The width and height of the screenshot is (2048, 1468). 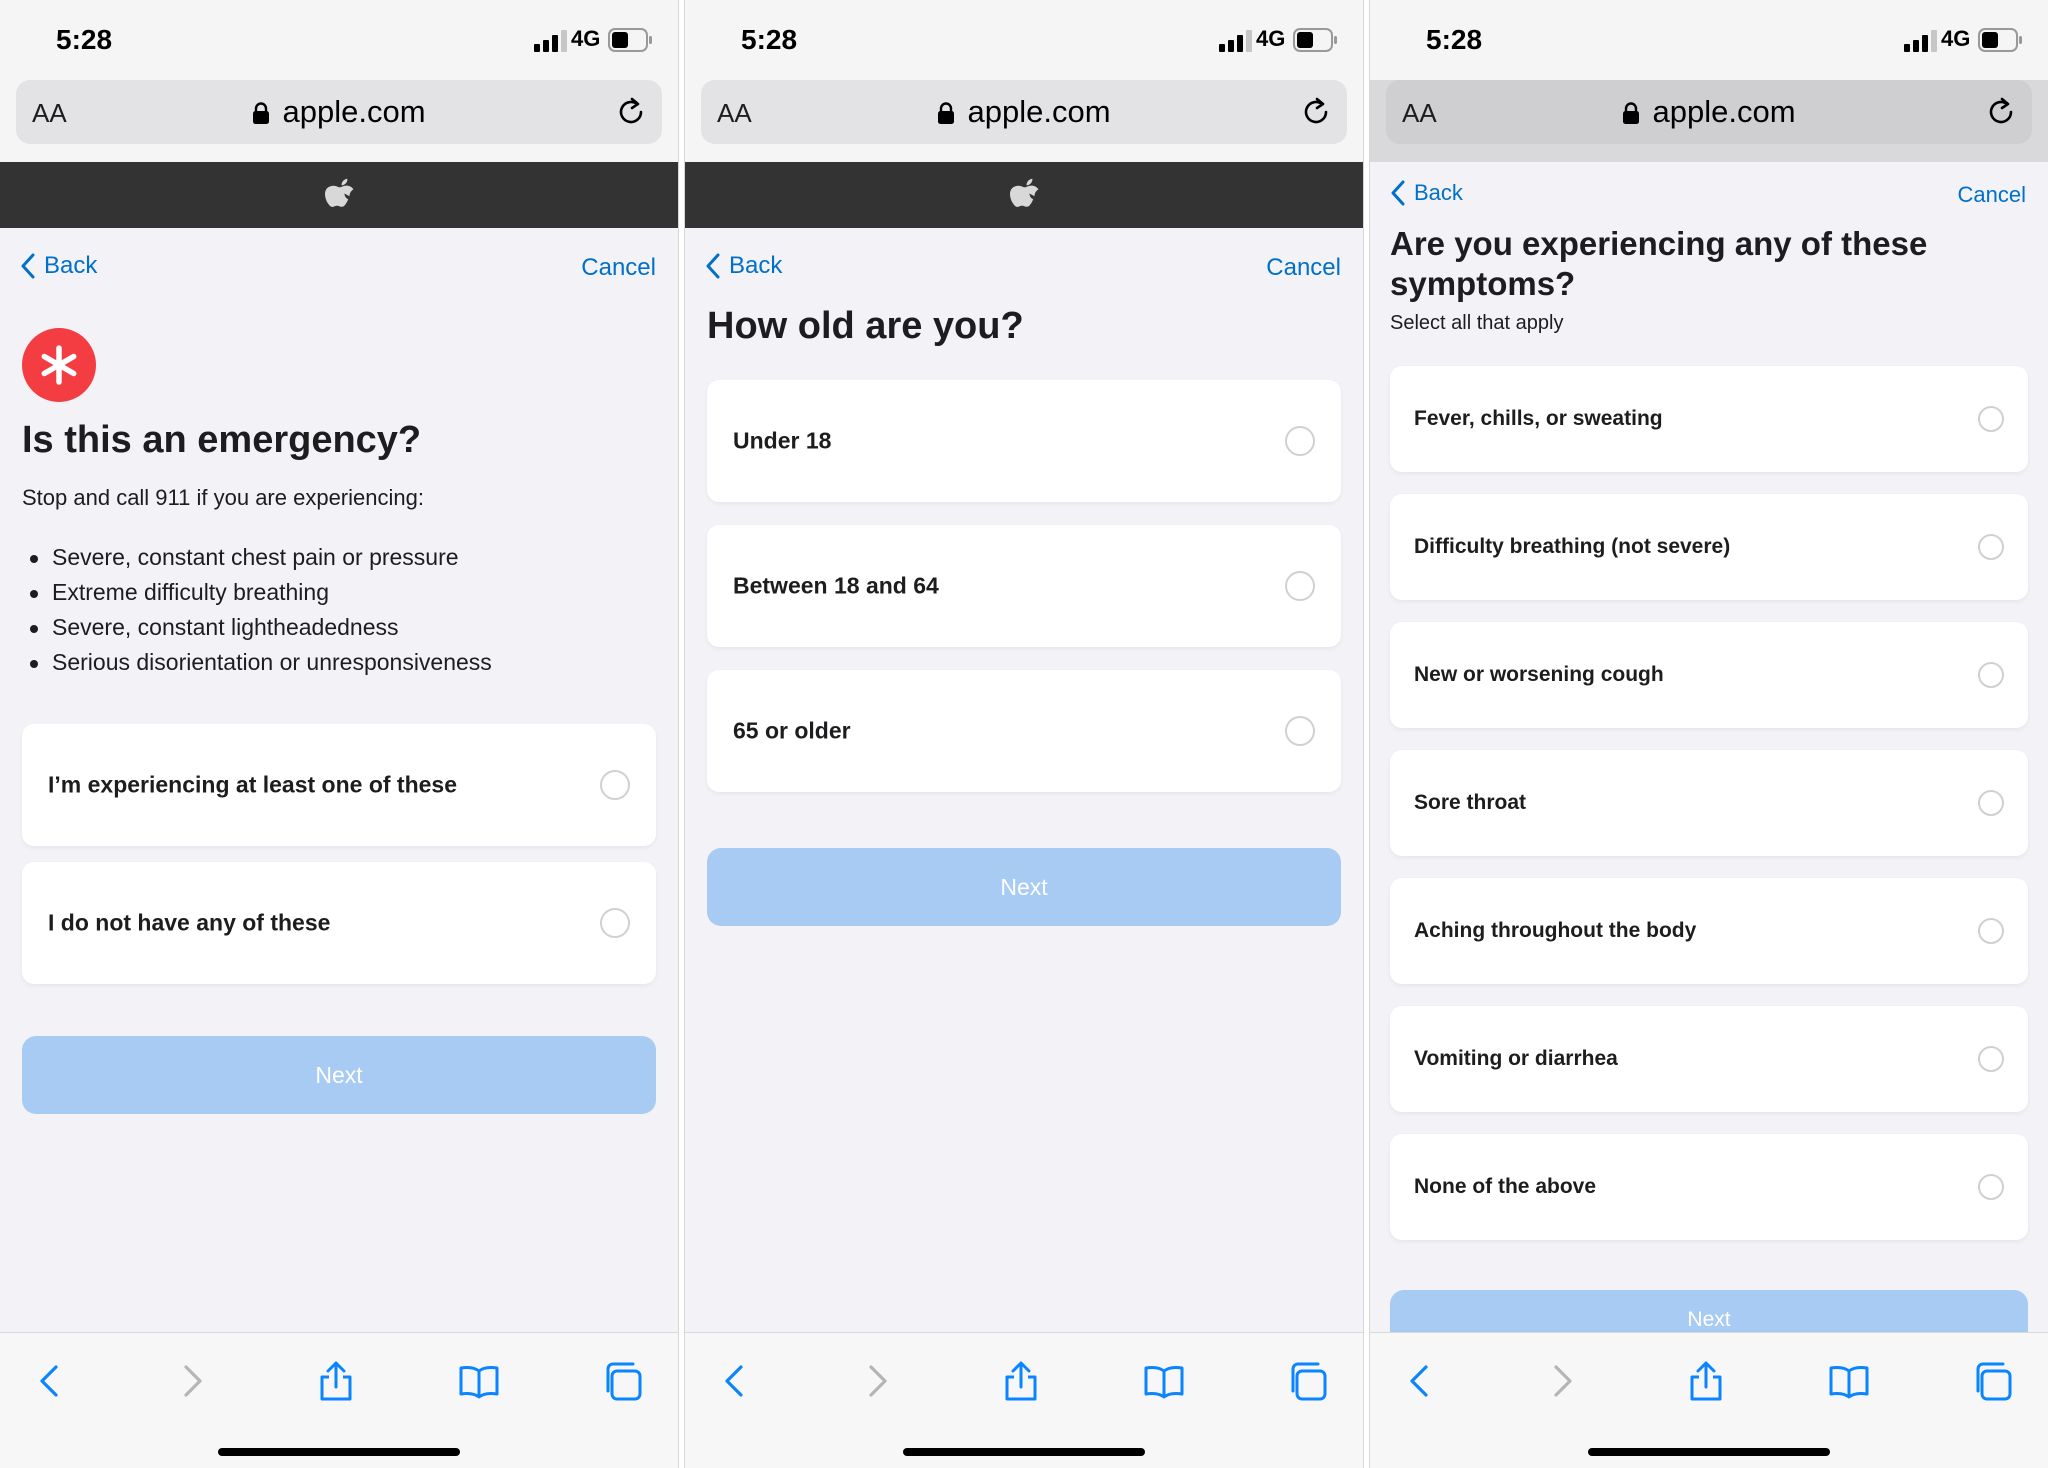 I want to click on option-label: Between 18 and 64, so click(x=836, y=585).